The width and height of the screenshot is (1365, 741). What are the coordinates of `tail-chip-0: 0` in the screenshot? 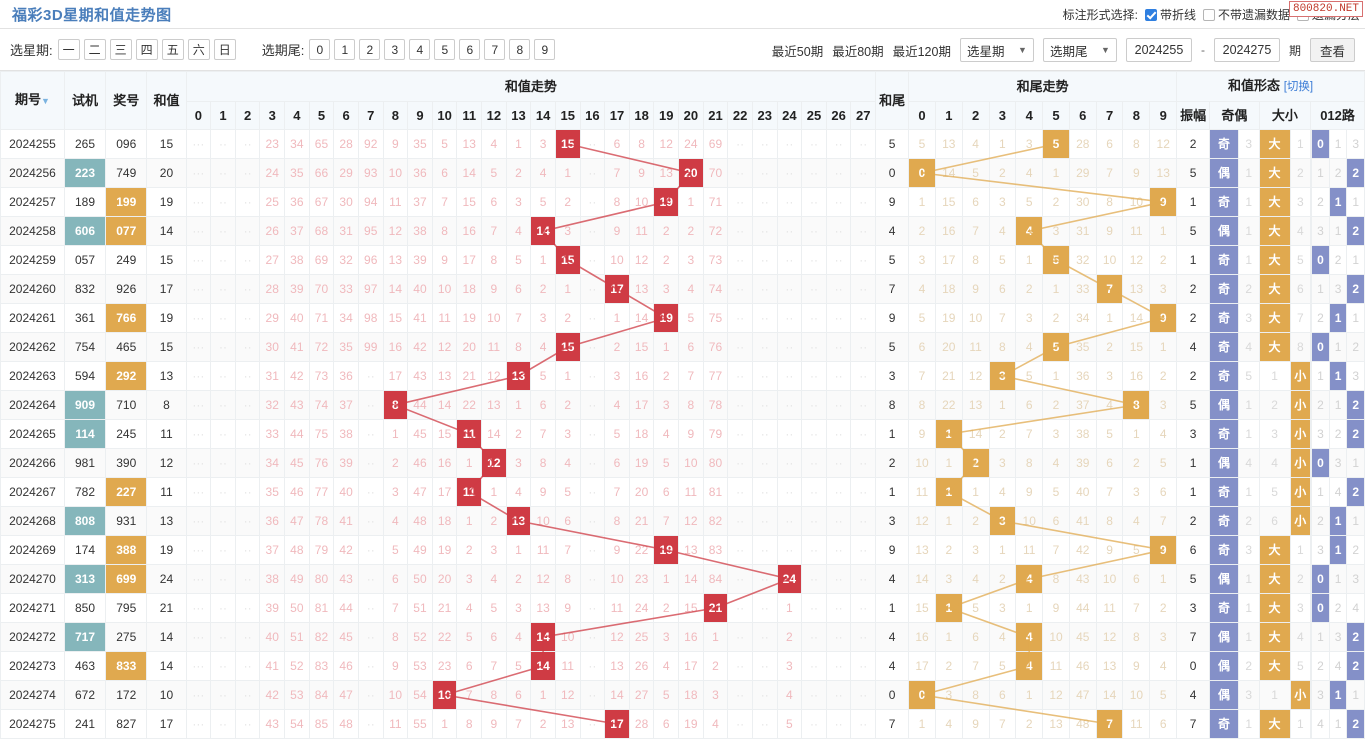 It's located at (320, 49).